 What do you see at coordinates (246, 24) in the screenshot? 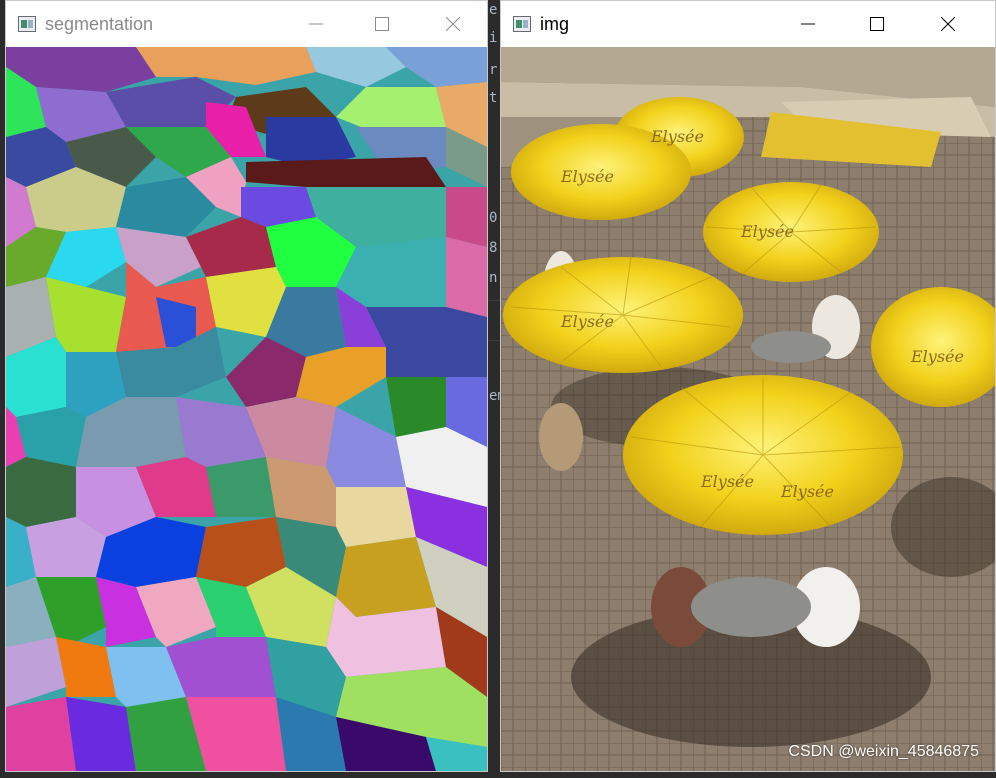
I see `segmentation-titlebar: segmentation` at bounding box center [246, 24].